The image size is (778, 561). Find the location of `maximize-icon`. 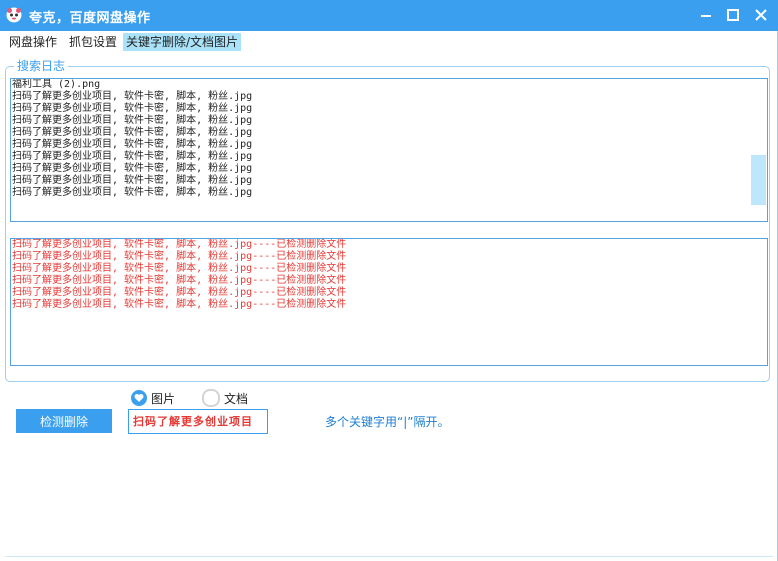

maximize-icon is located at coordinates (733, 15).